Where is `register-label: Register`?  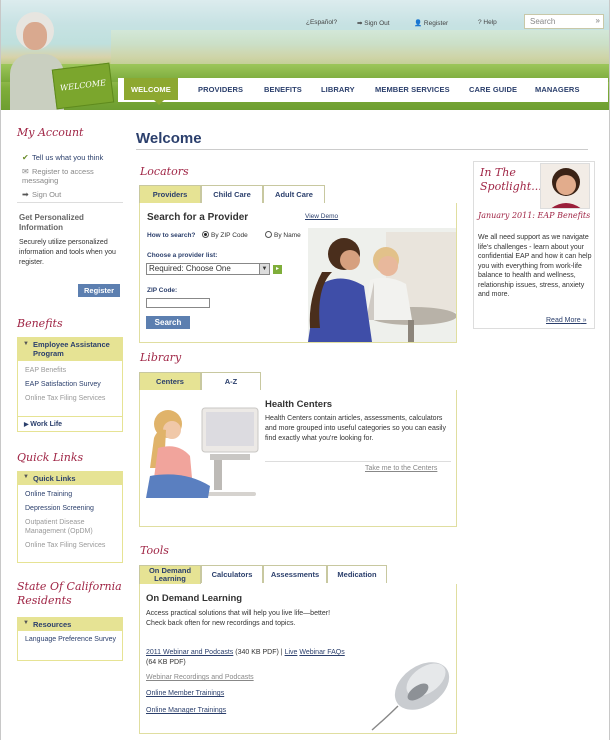 register-label: Register is located at coordinates (436, 23).